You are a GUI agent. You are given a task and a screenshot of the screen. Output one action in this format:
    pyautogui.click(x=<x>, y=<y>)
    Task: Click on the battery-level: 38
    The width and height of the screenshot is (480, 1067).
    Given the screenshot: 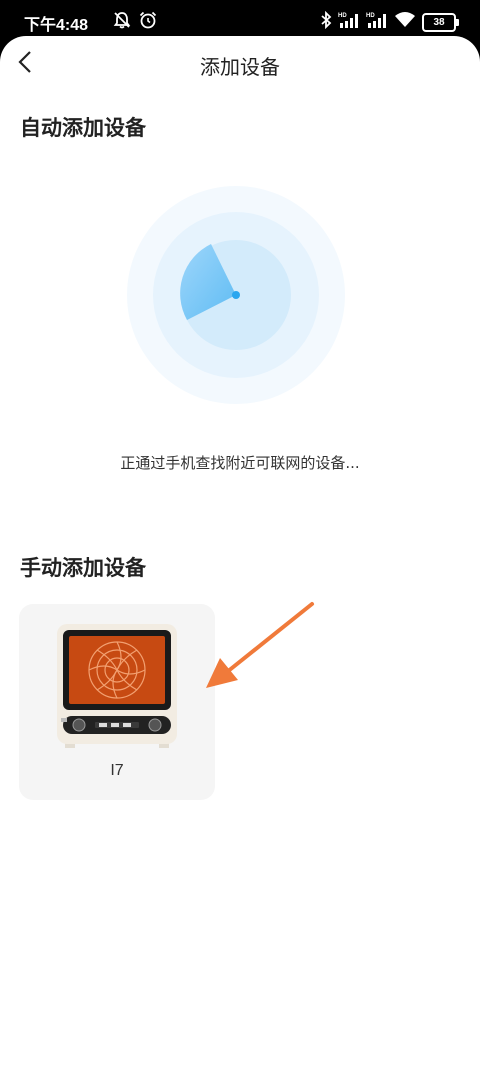 What is the action you would take?
    pyautogui.click(x=439, y=22)
    